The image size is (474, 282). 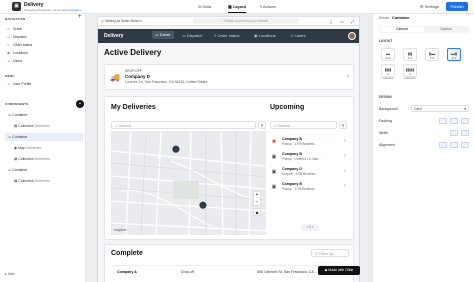 I want to click on background-select: Card ▾, so click(x=440, y=108).